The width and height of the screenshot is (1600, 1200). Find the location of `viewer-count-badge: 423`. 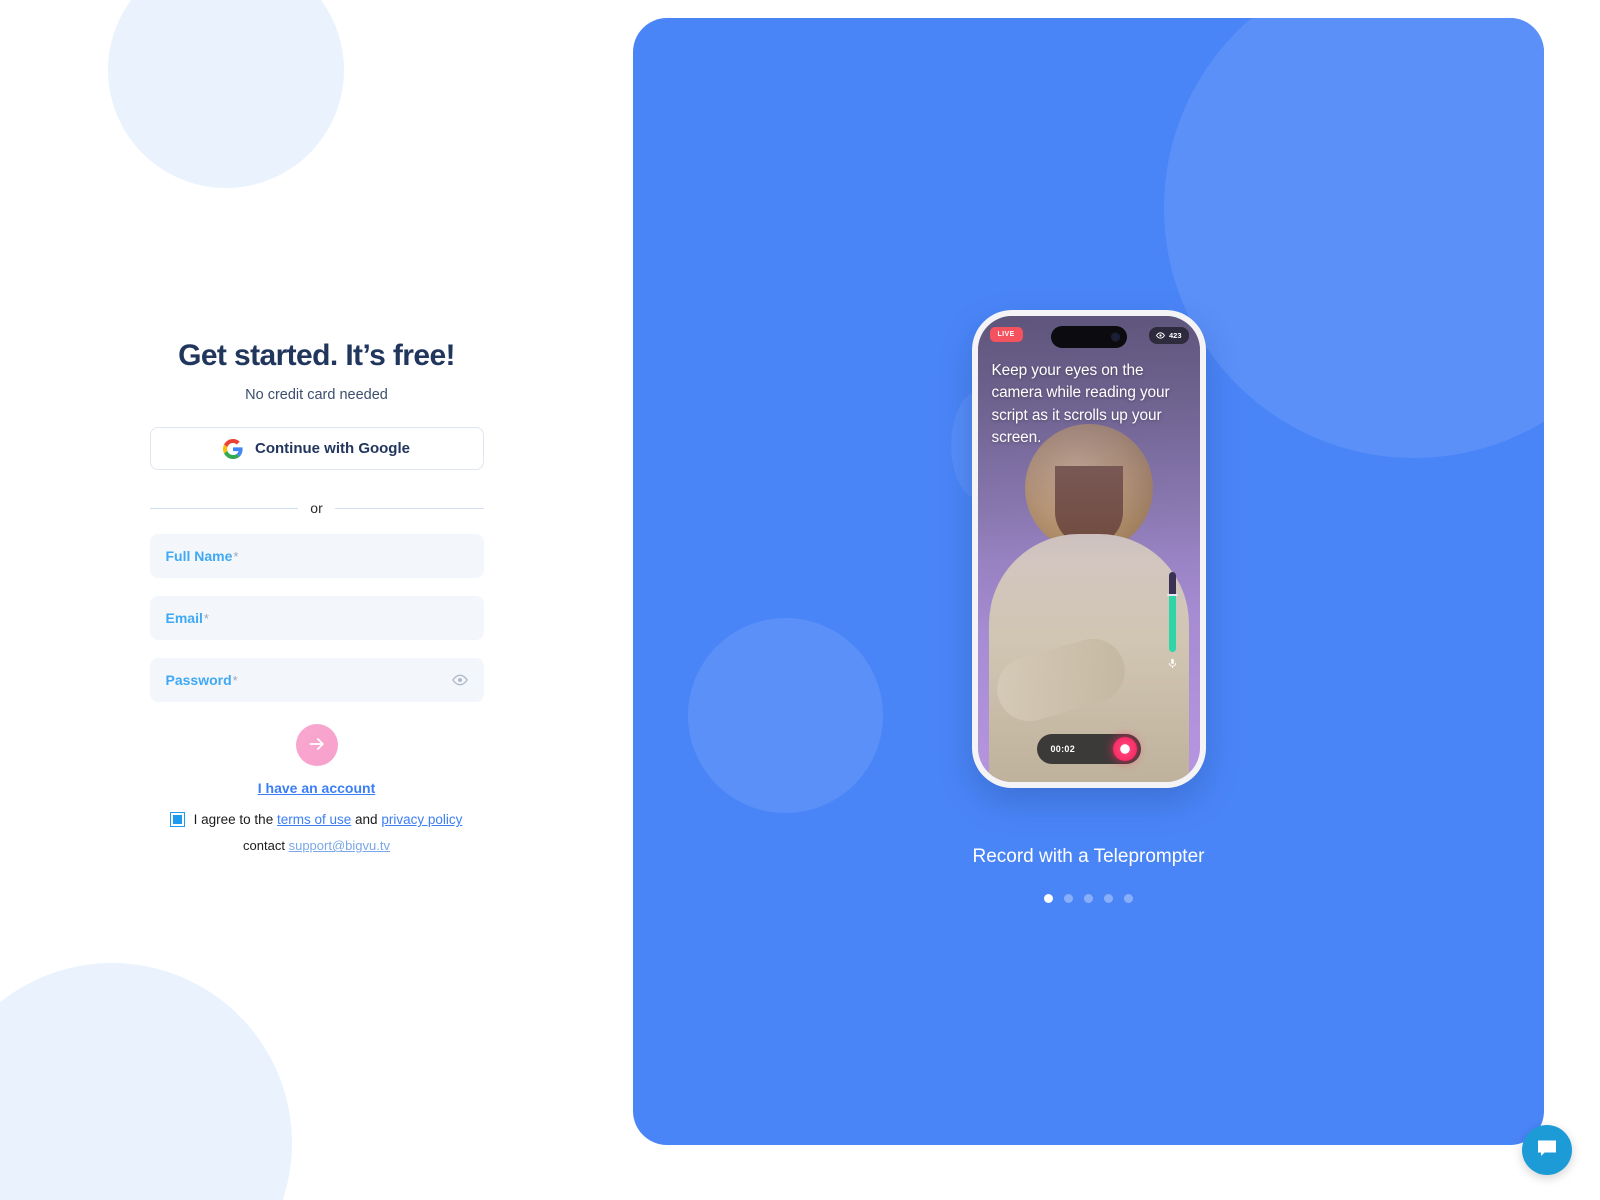

viewer-count-badge: 423 is located at coordinates (1168, 335).